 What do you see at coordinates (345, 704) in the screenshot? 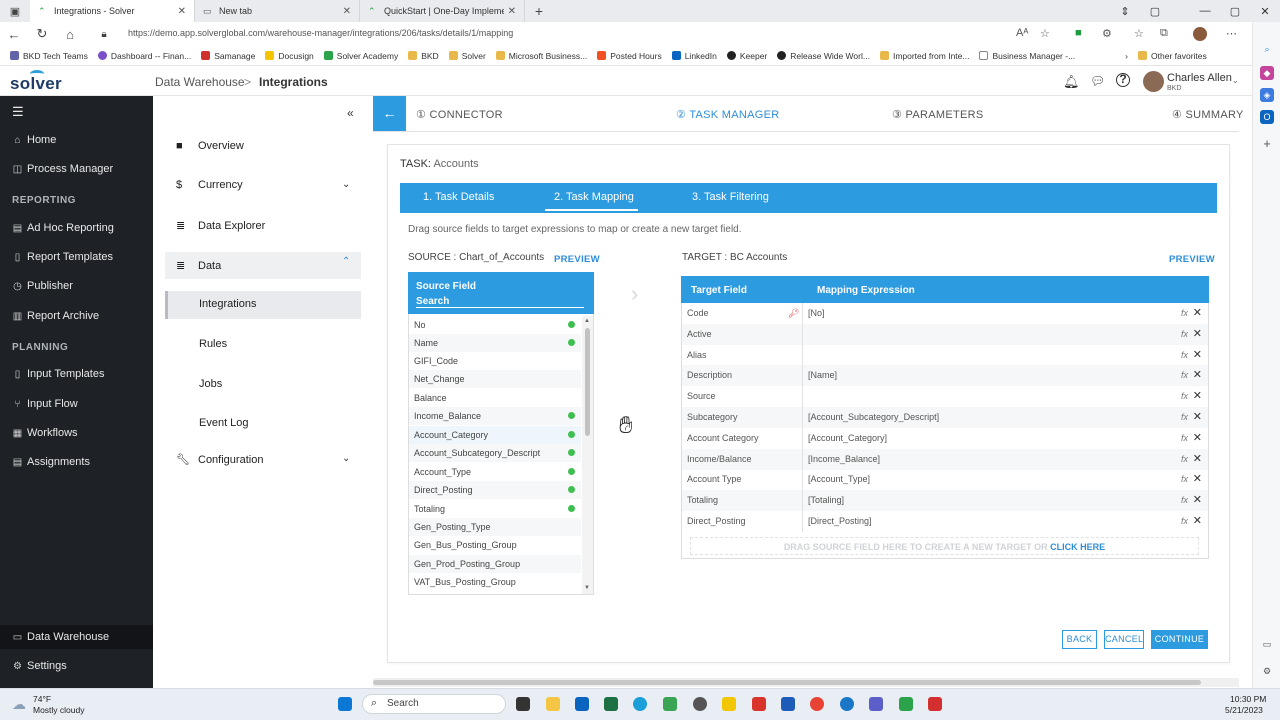
I see `windows-start-icon` at bounding box center [345, 704].